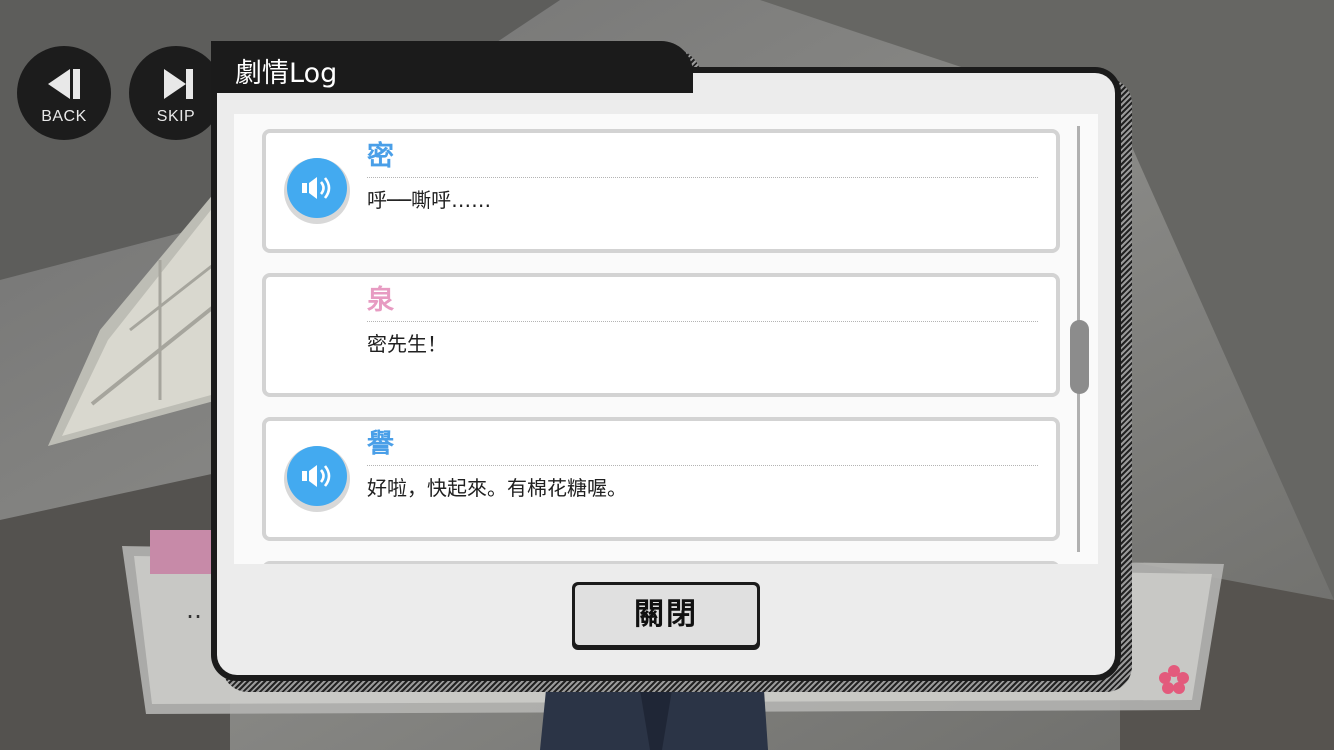 The height and width of the screenshot is (750, 1334). What do you see at coordinates (64, 116) in the screenshot?
I see `back-button-label: BACK` at bounding box center [64, 116].